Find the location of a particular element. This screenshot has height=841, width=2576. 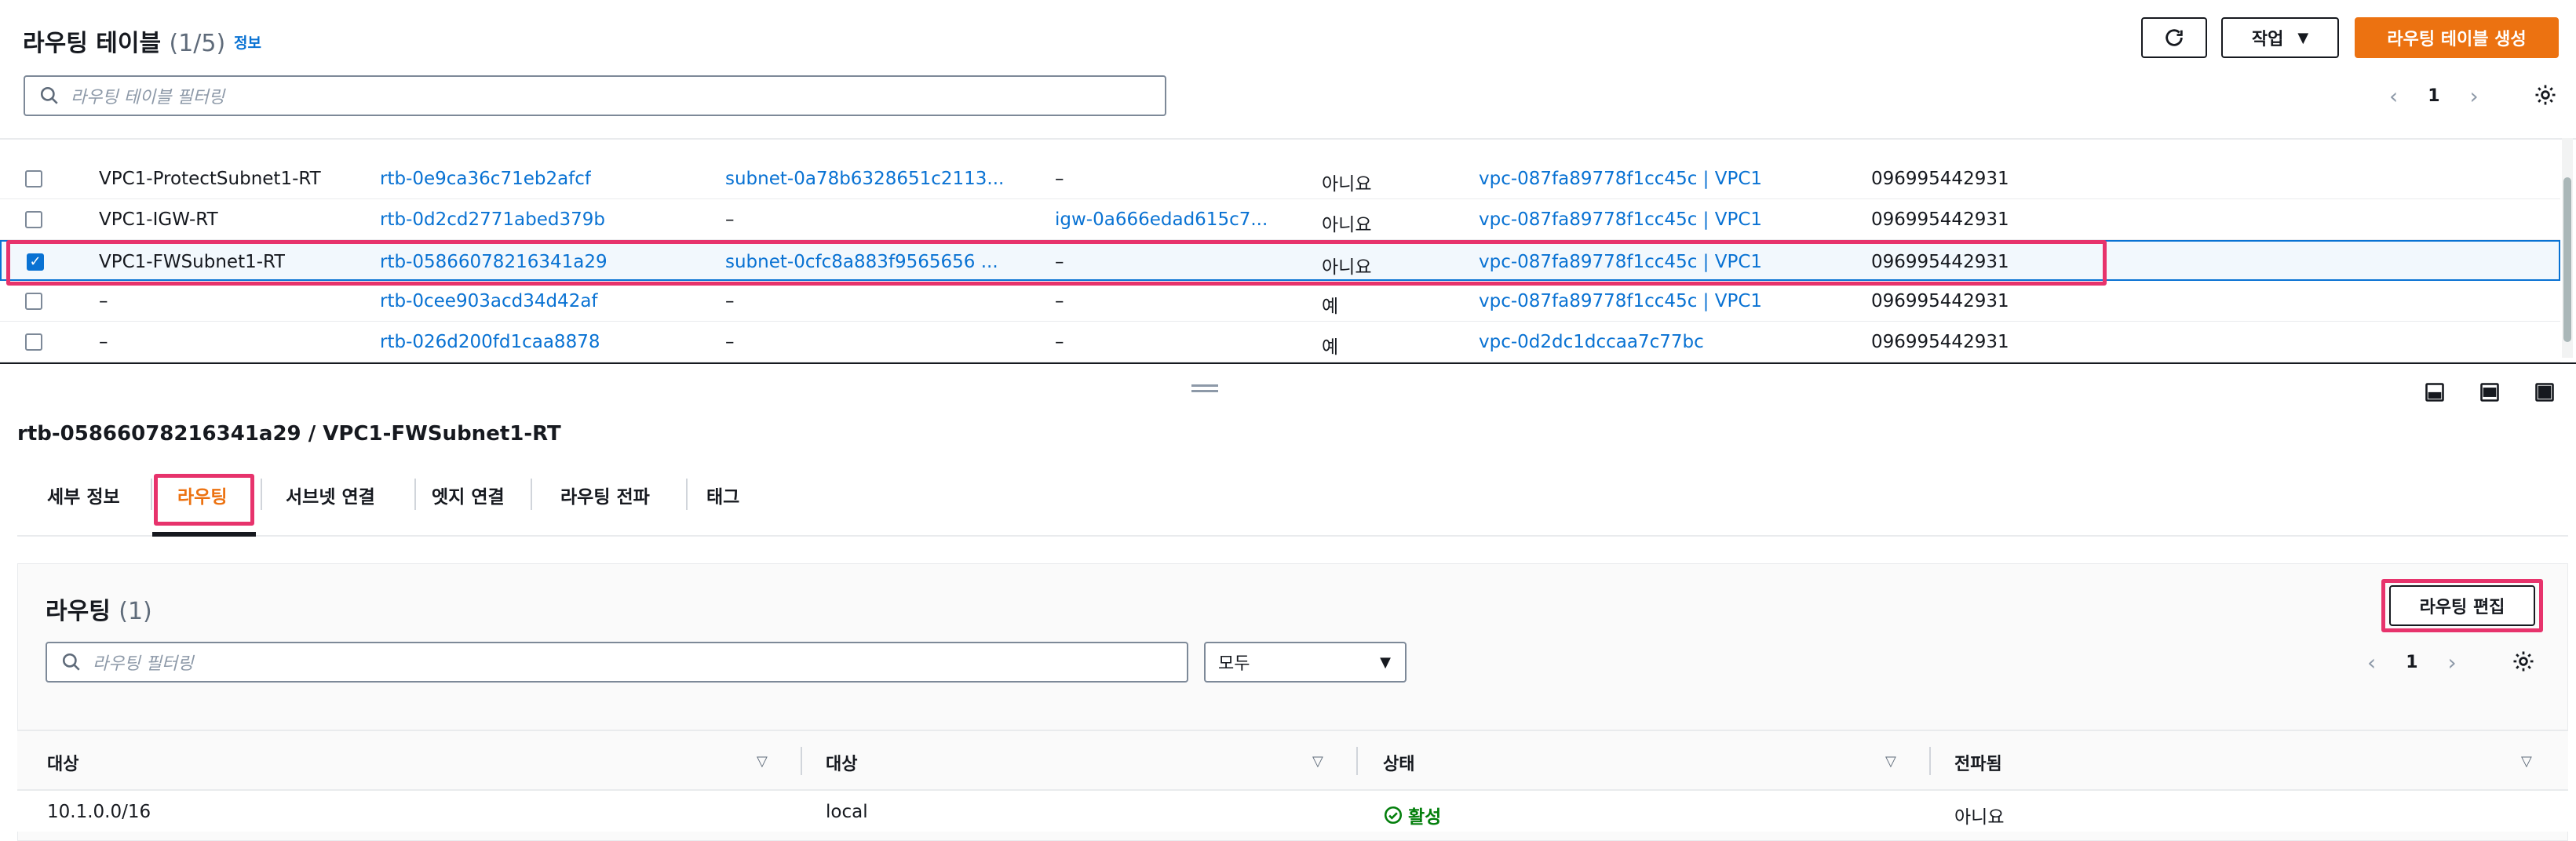

annotation-highlight-tab is located at coordinates (204, 500).